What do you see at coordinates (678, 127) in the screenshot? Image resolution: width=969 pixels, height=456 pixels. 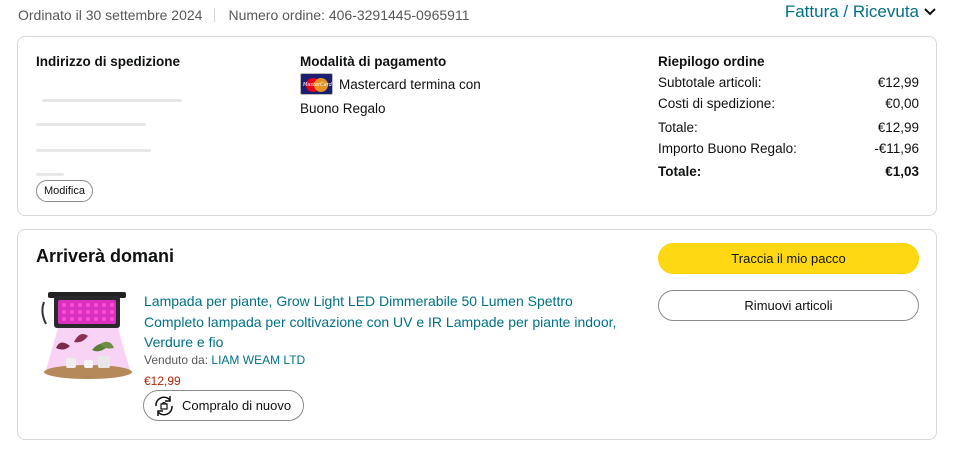 I see `summary-label: Totale:` at bounding box center [678, 127].